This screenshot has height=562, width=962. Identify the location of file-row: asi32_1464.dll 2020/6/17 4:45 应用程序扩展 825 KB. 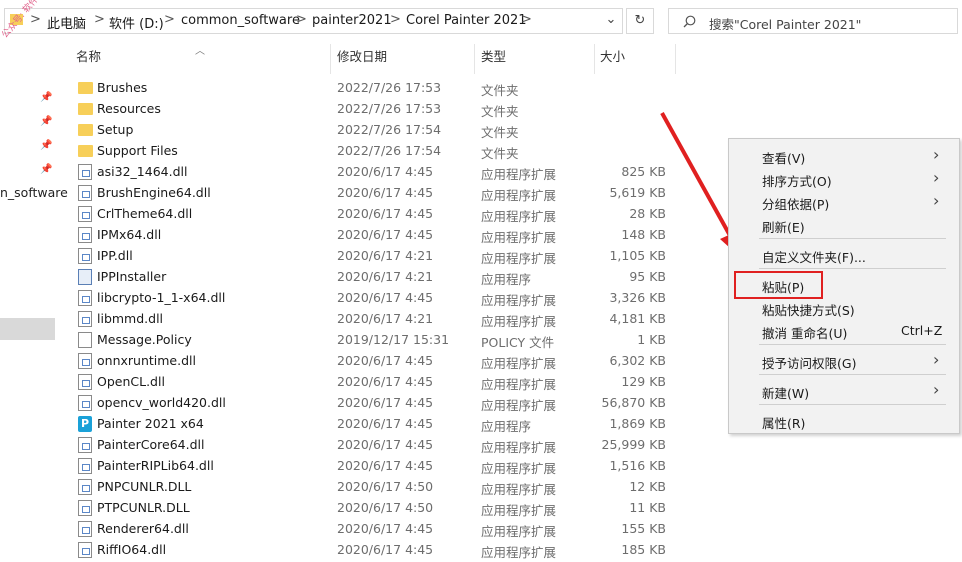
(350, 172).